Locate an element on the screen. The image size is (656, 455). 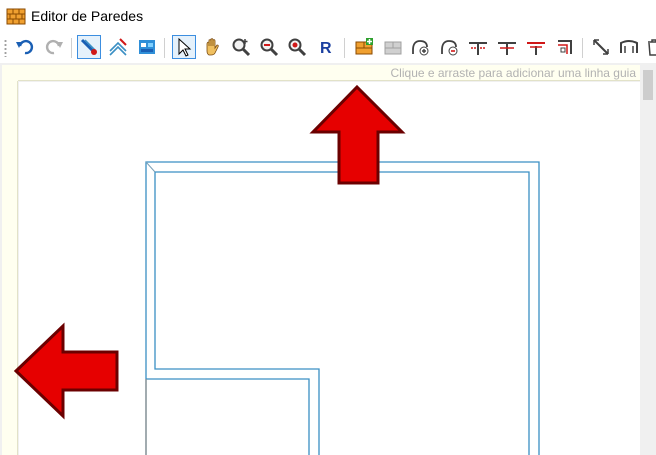
arrow-left-annotation is located at coordinates (66, 371).